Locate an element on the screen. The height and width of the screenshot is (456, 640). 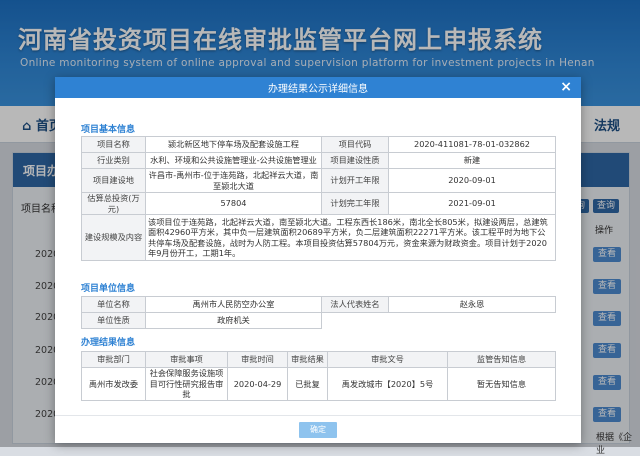
header-doc-no: 审批文号 is located at coordinates (387, 359).